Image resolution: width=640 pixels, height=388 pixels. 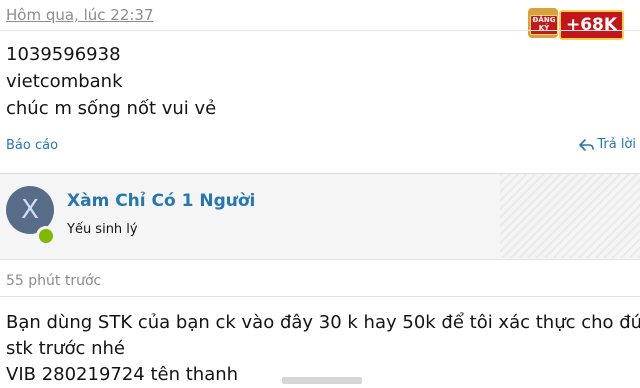 What do you see at coordinates (63, 54) in the screenshot?
I see `post-text-line: 1039596938` at bounding box center [63, 54].